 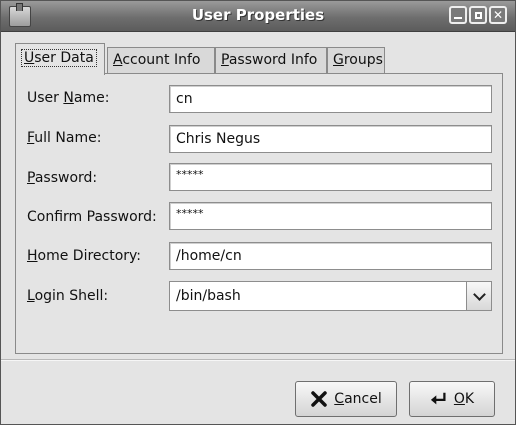 What do you see at coordinates (458, 18) in the screenshot?
I see `minimize-icon` at bounding box center [458, 18].